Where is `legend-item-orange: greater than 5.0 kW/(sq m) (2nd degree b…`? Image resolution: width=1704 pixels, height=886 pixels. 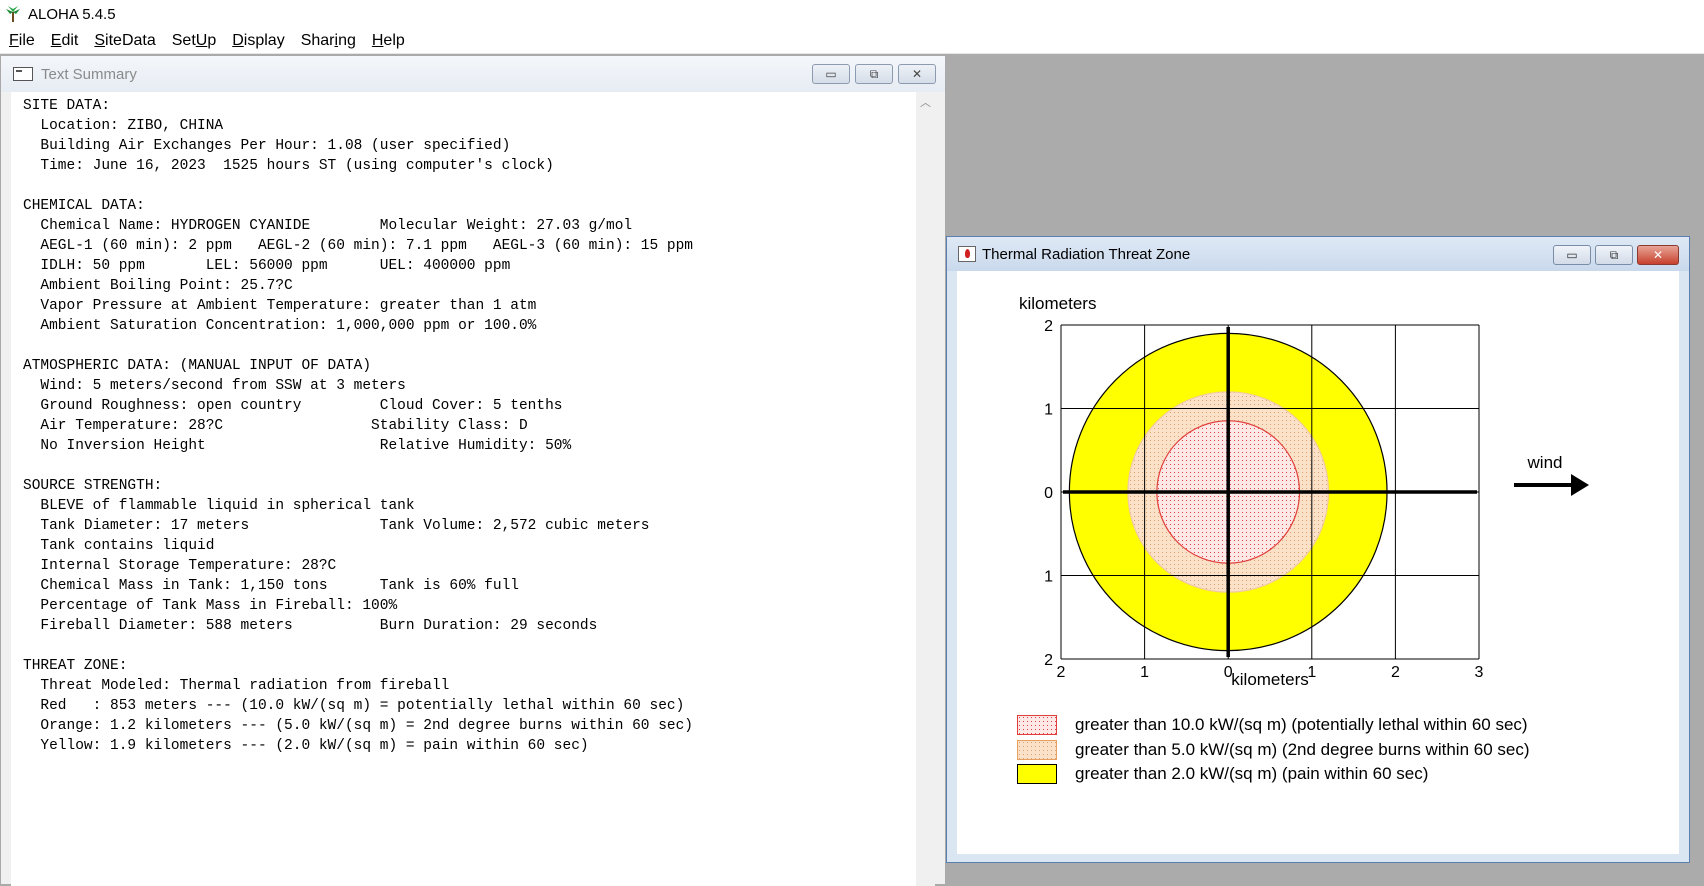 legend-item-orange: greater than 5.0 kW/(sq m) (2nd degree b… is located at coordinates (1273, 750).